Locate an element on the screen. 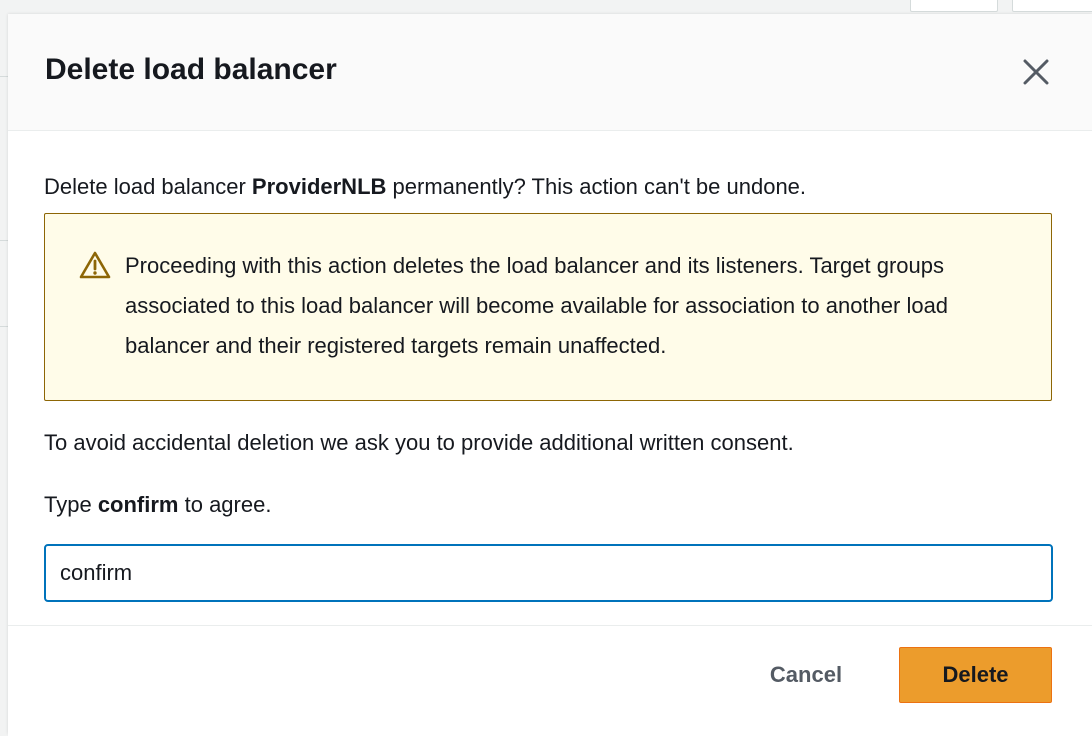 The height and width of the screenshot is (736, 1092). type-prefix: Type is located at coordinates (71, 504).